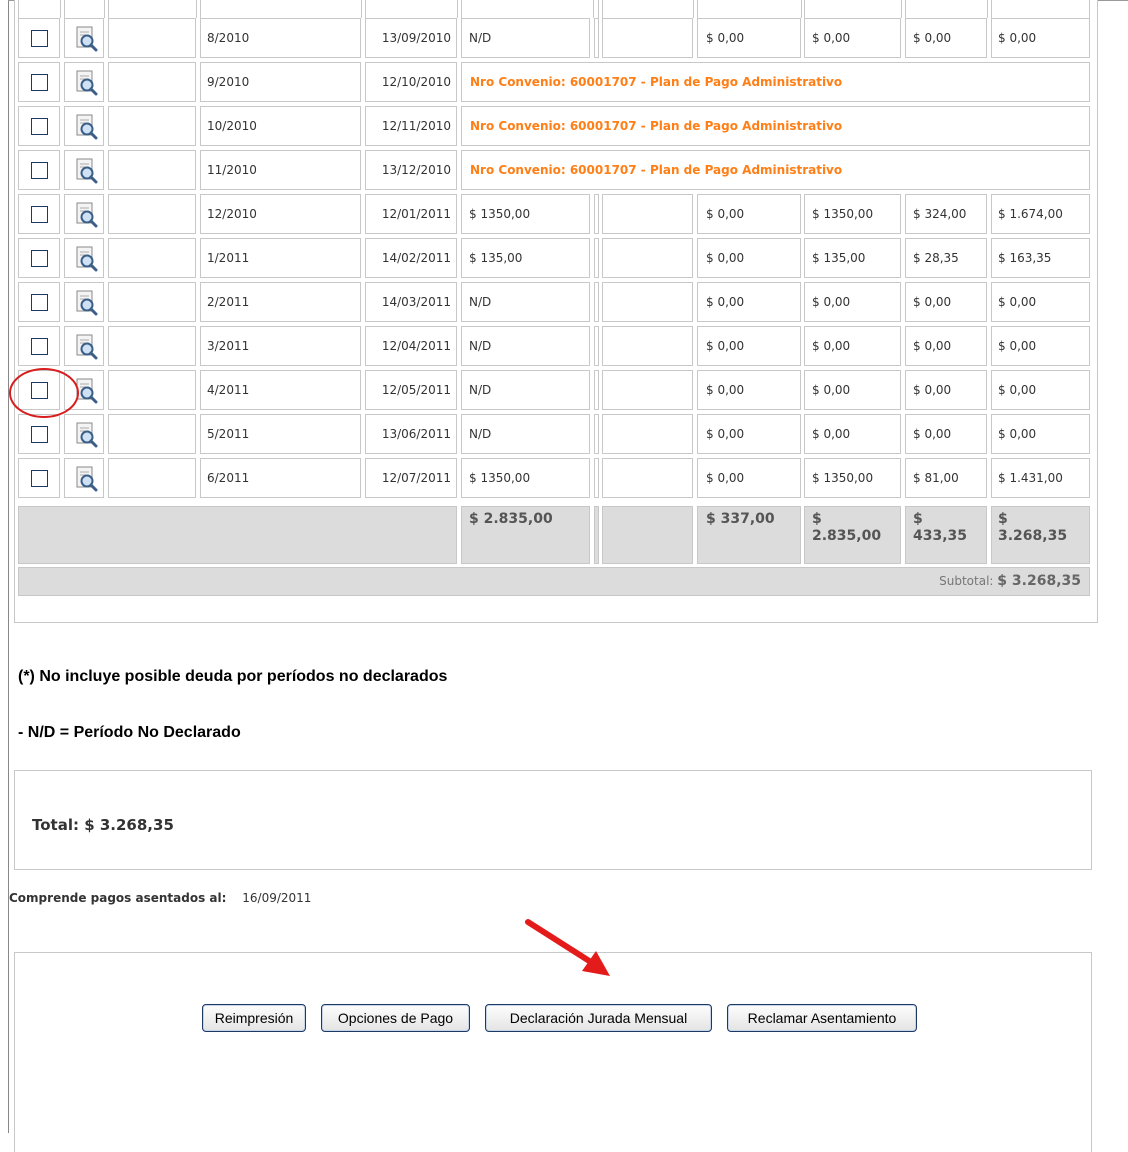 This screenshot has width=1128, height=1152. I want to click on period-cell: 5/2011, so click(280, 434).